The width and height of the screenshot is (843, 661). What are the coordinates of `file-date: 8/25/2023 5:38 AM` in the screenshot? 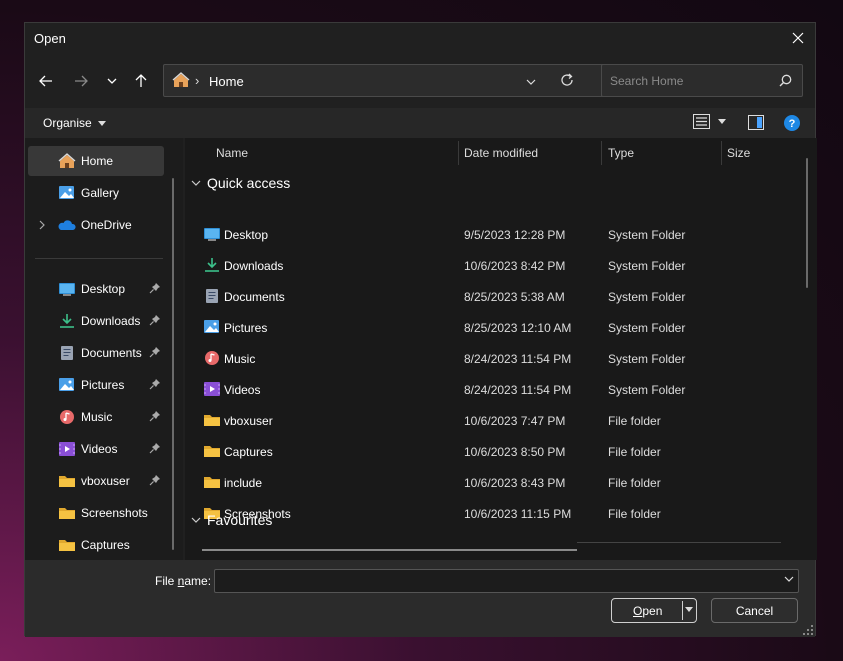 It's located at (514, 297).